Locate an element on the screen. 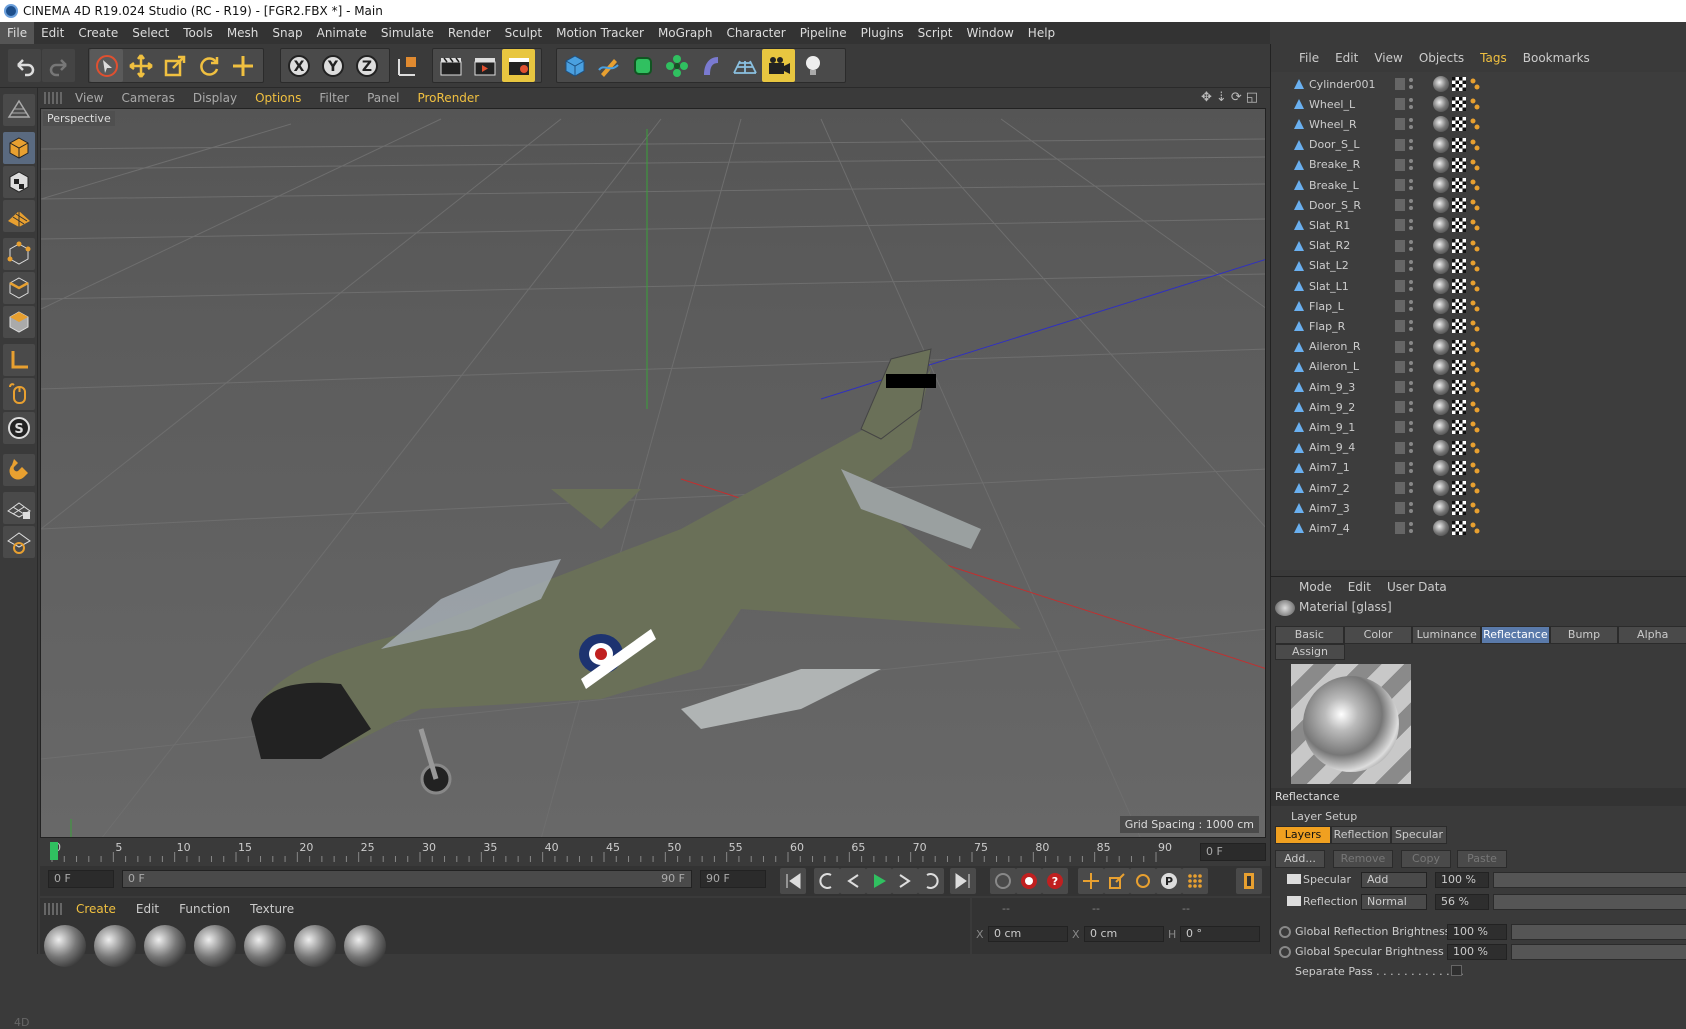 This screenshot has height=1029, width=1686. om-menu-objects: Objects is located at coordinates (1441, 58).